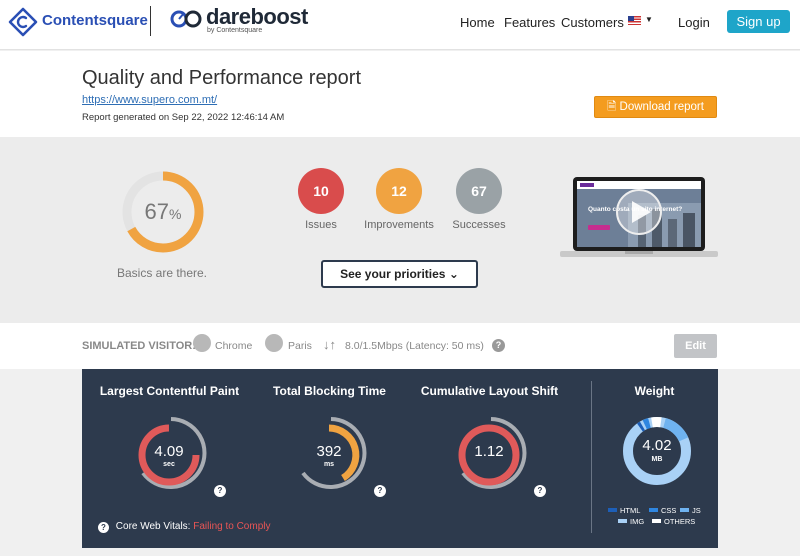  I want to click on globe-icon, so click(274, 343).